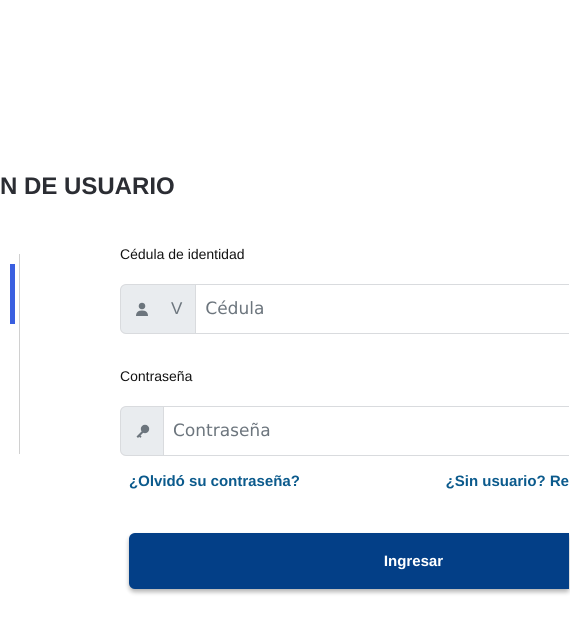 The image size is (570, 624). Describe the element at coordinates (12, 294) in the screenshot. I see `tab-indicator` at that location.